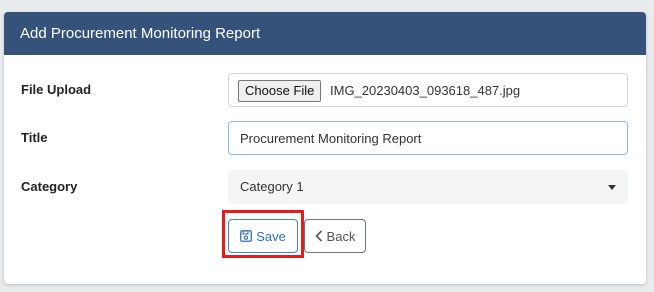 This screenshot has height=292, width=654. Describe the element at coordinates (325, 33) in the screenshot. I see `card-title: Add Procurement Monitoring Report` at that location.